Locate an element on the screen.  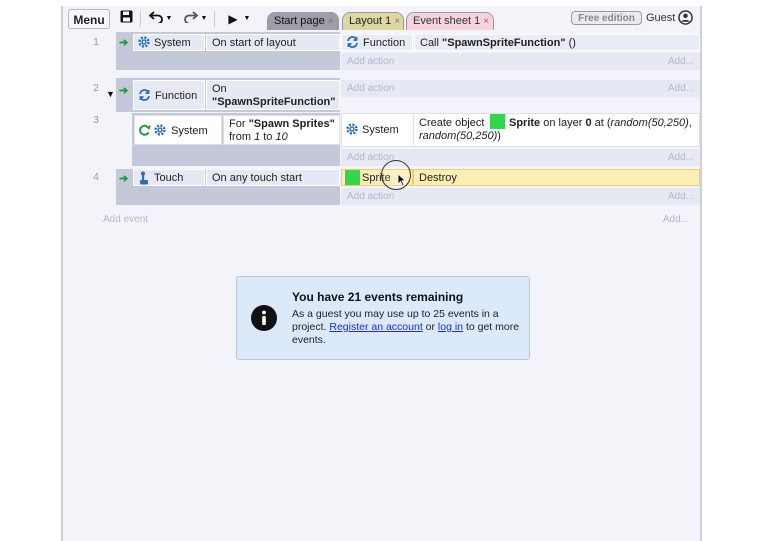
loop-name: "Spawn Sprites" is located at coordinates (291, 124).